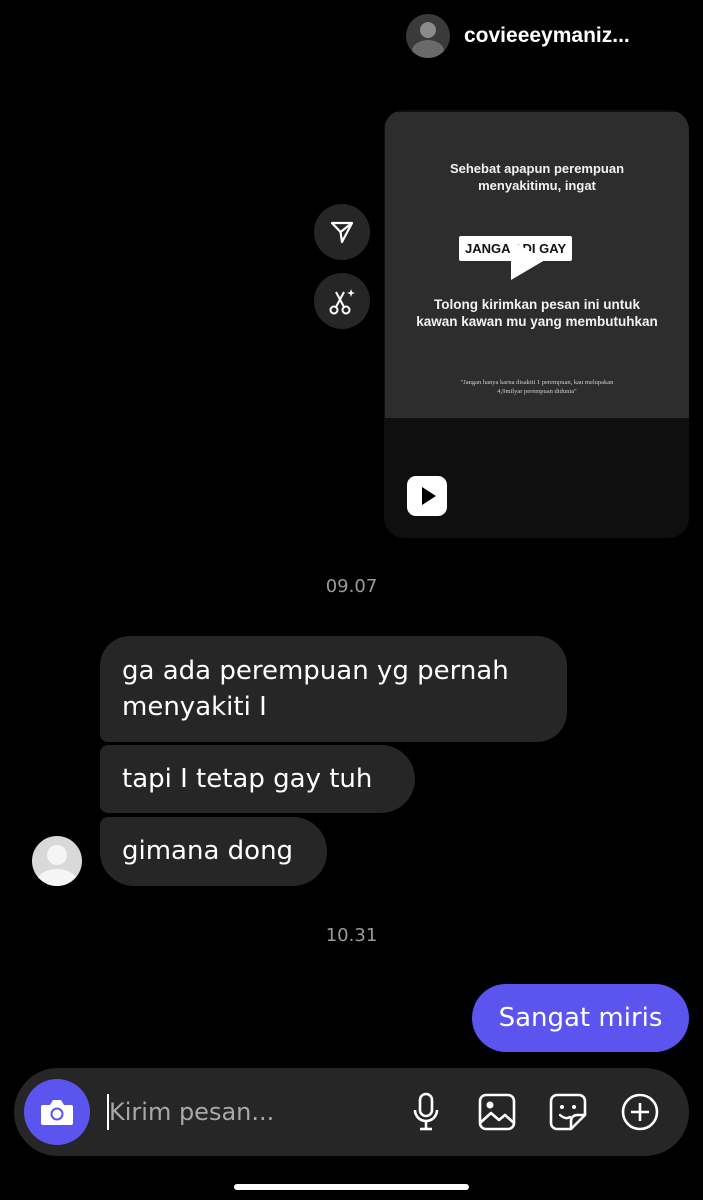 This screenshot has width=703, height=1200. What do you see at coordinates (427, 496) in the screenshot?
I see `reel-icon` at bounding box center [427, 496].